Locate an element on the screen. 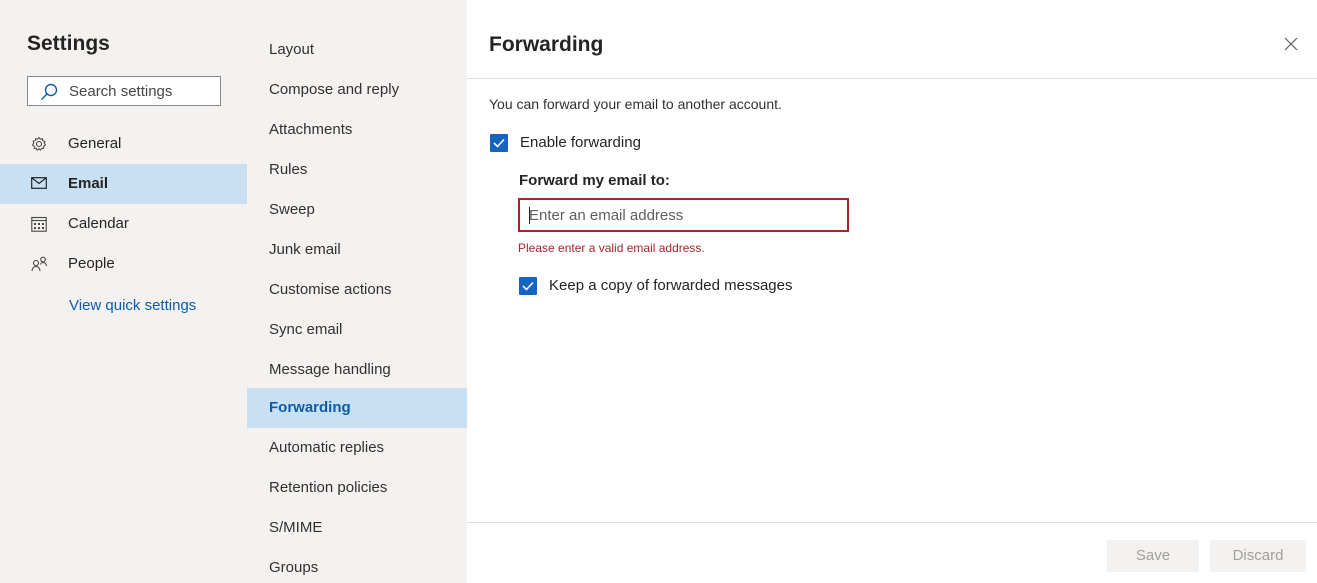 The width and height of the screenshot is (1317, 583). sidebar-item-calendar: Calendar is located at coordinates (123, 224).